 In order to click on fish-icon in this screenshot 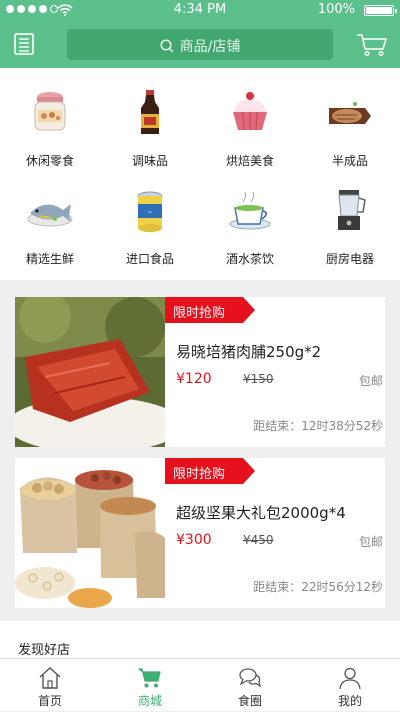, I will do `click(50, 215)`.